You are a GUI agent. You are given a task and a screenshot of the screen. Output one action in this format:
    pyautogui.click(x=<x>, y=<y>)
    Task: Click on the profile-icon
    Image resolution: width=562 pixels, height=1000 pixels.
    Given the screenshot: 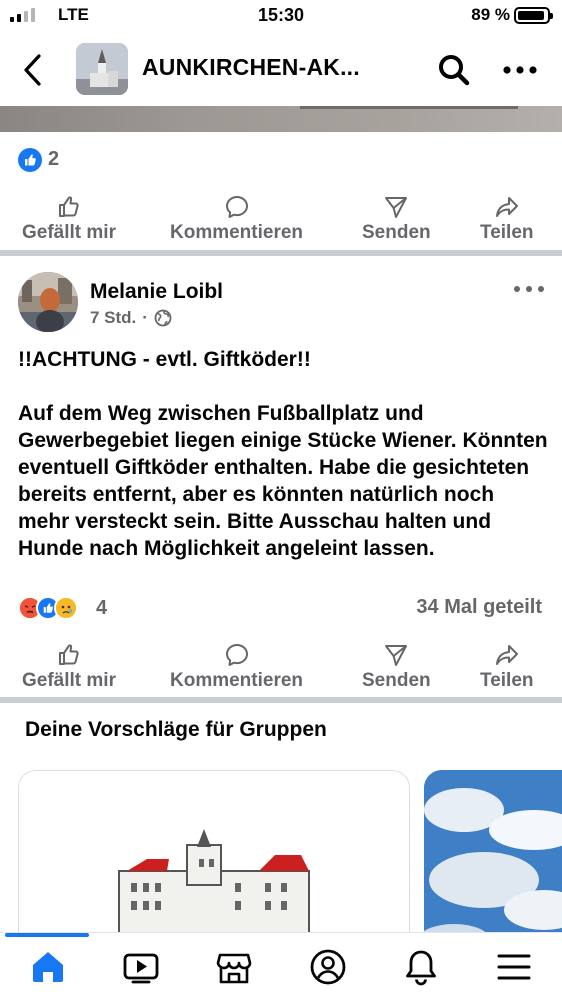 What is the action you would take?
    pyautogui.click(x=328, y=967)
    